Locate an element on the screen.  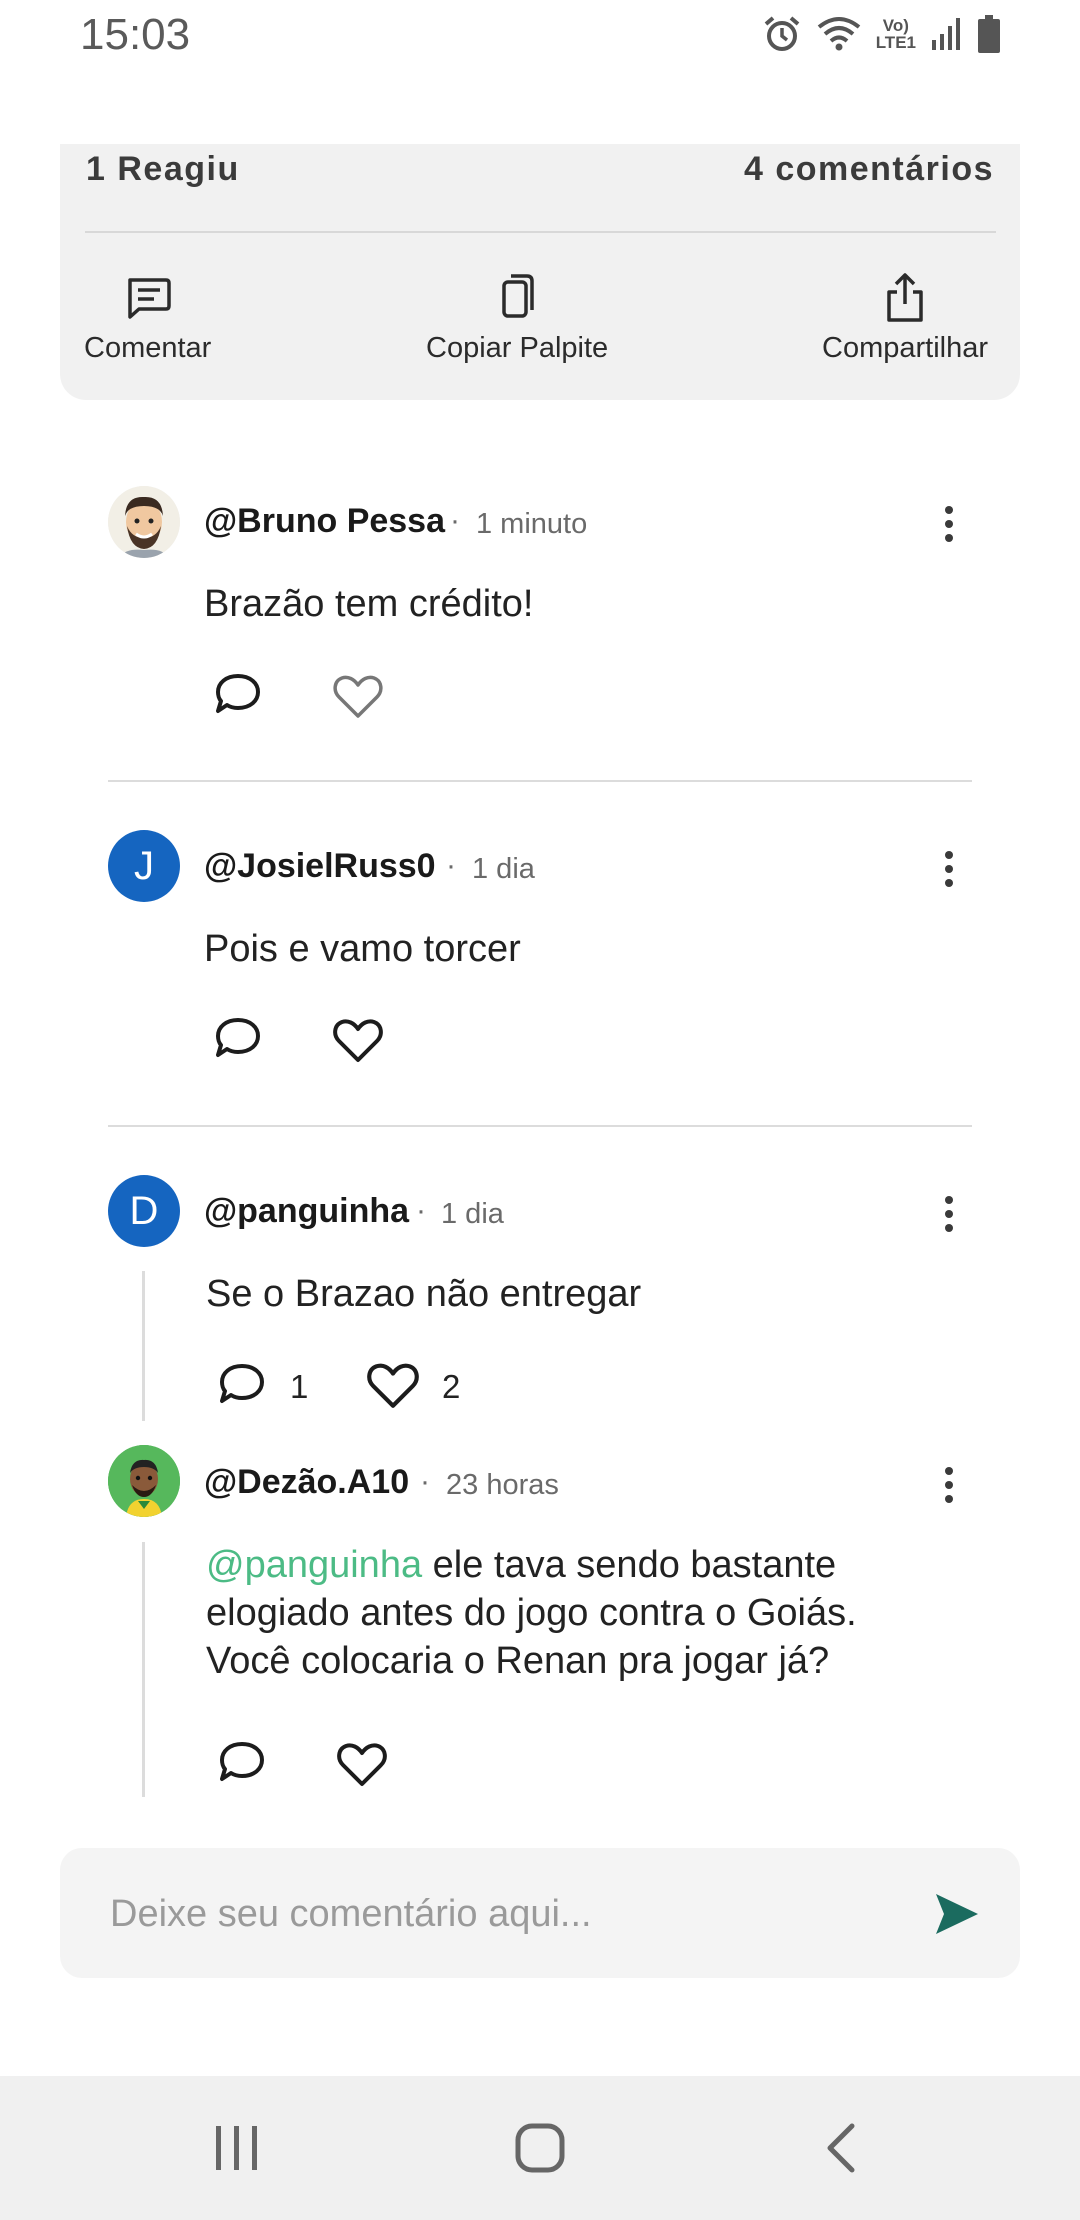
like-count: 2 is located at coordinates (451, 1386).